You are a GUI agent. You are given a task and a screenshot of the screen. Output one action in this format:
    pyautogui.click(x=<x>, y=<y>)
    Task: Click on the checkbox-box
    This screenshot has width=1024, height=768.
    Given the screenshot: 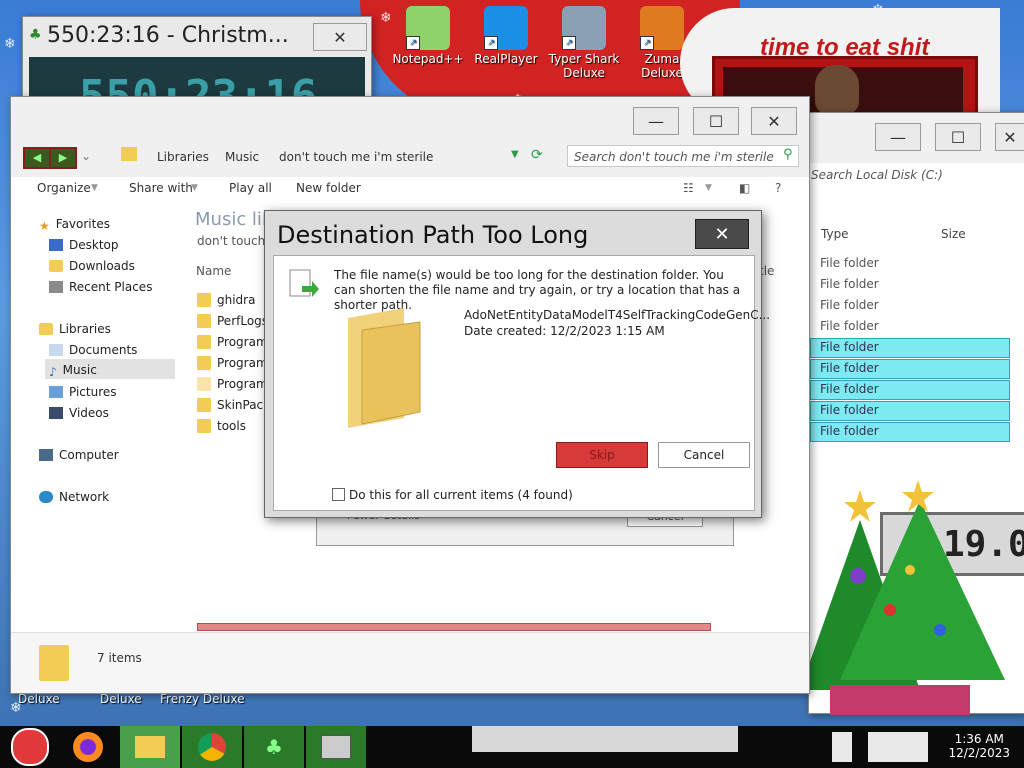 What is the action you would take?
    pyautogui.click(x=338, y=494)
    